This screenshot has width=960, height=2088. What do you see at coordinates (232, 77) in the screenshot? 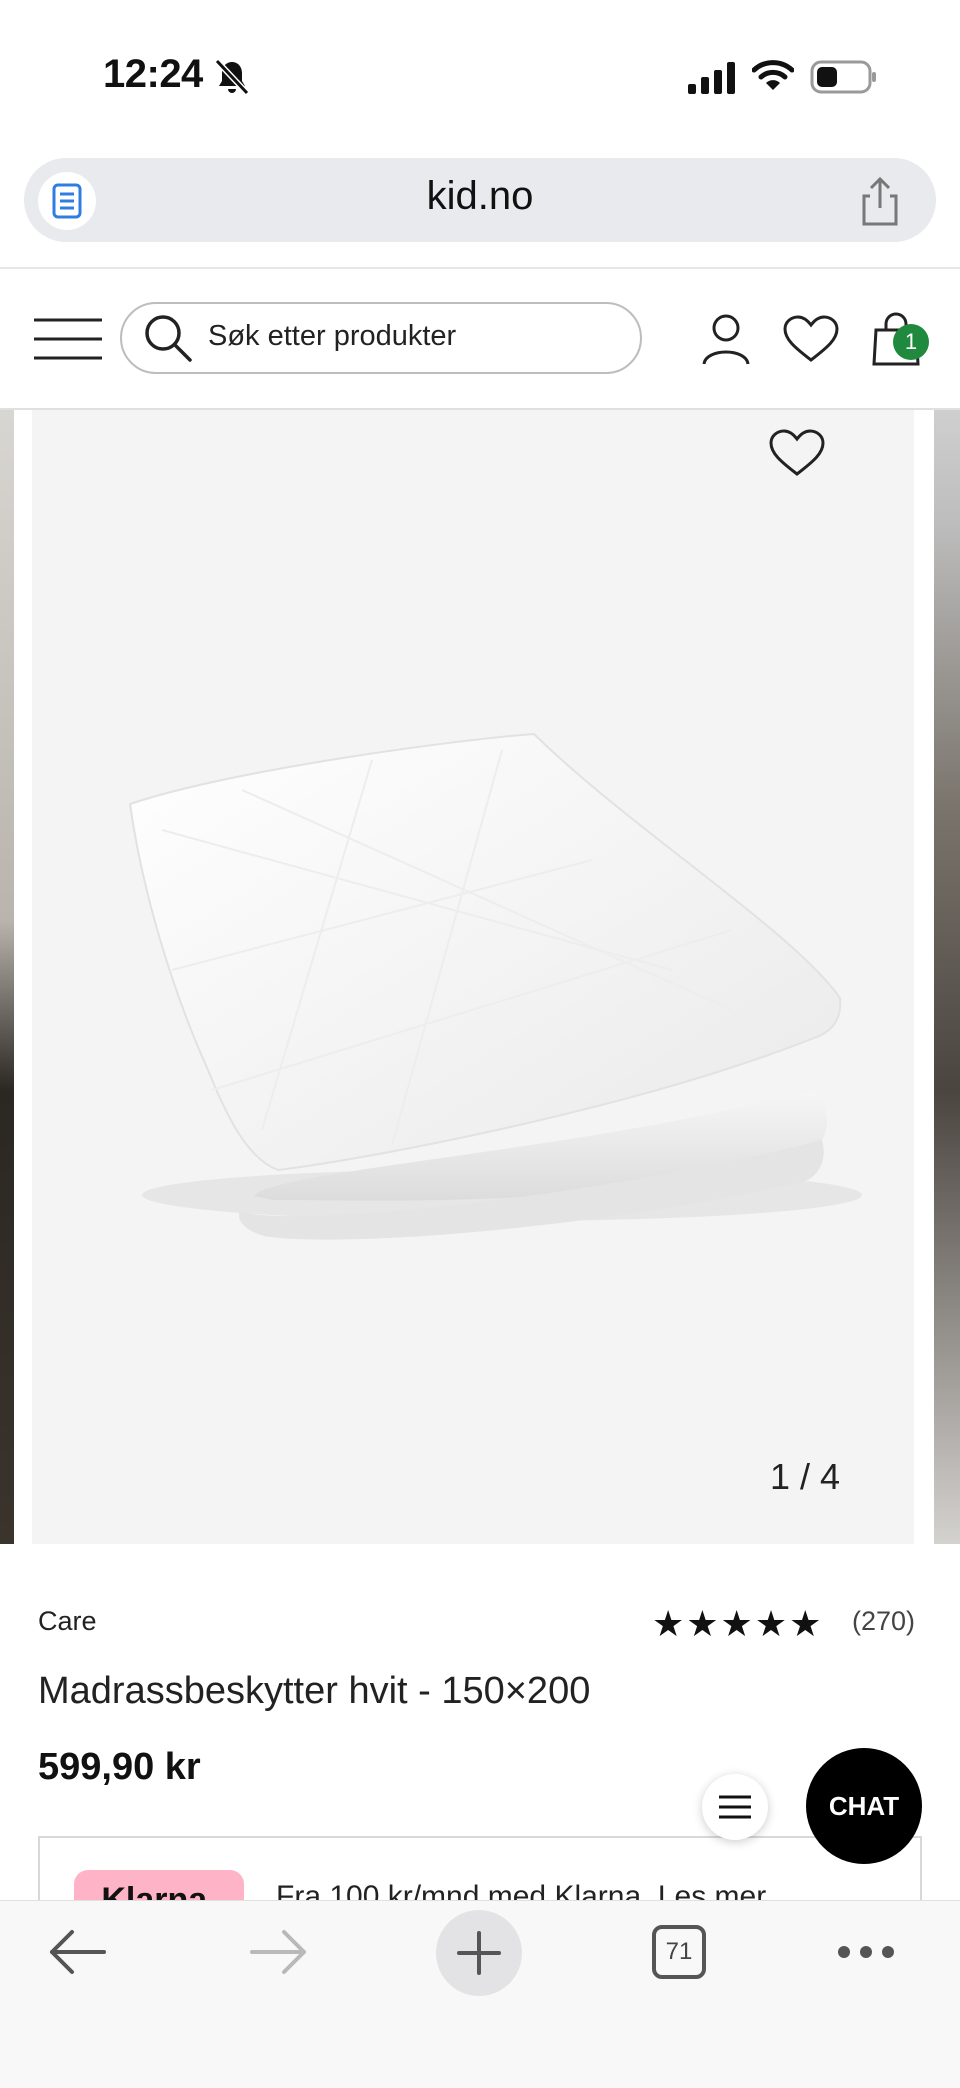
I see `bell-slash-icon` at bounding box center [232, 77].